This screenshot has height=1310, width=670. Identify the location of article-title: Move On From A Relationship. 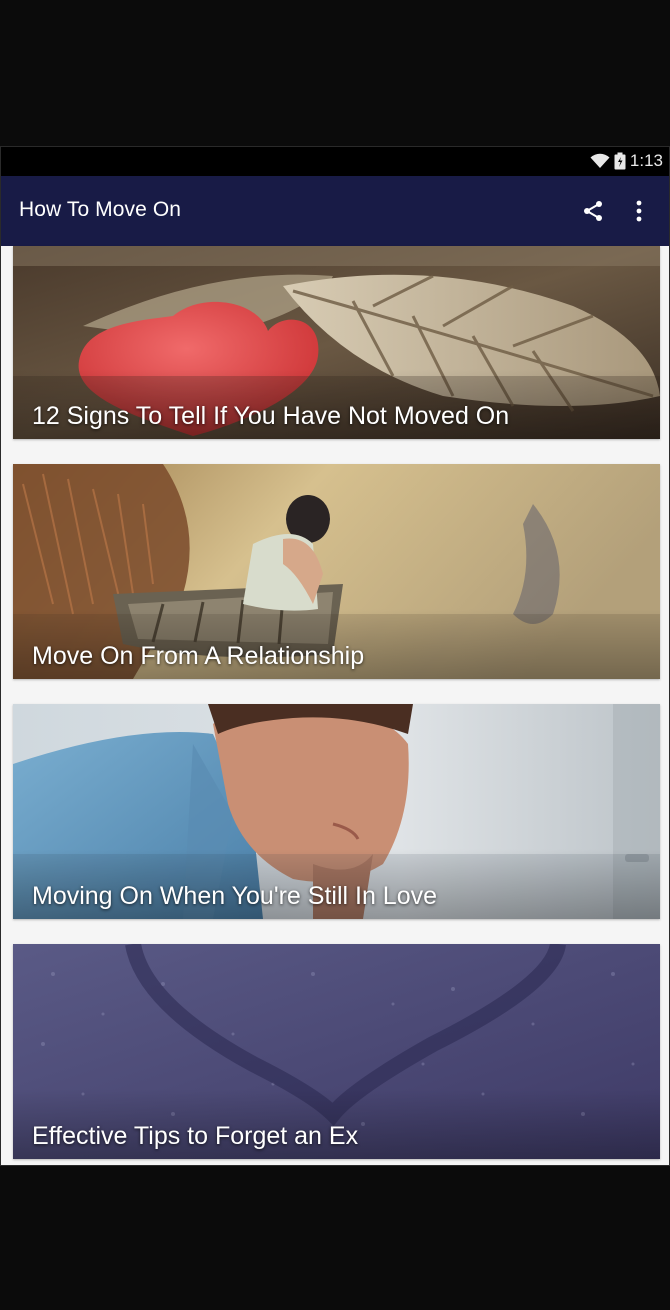
(198, 656).